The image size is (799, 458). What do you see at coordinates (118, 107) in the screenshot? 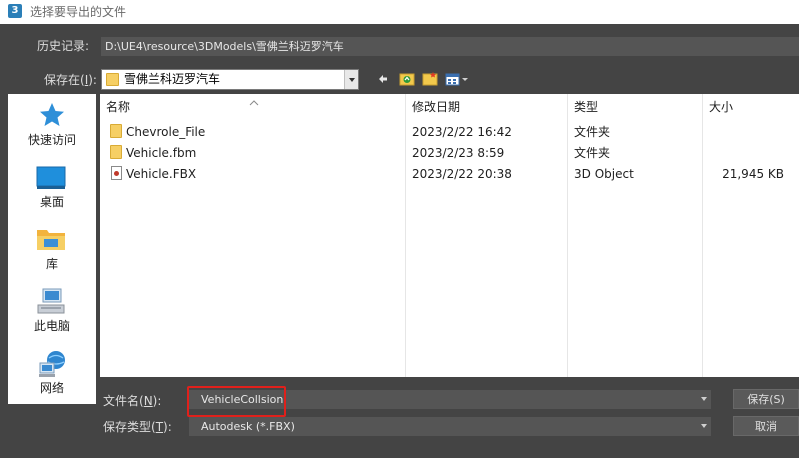
I see `column-header-name: 名称` at bounding box center [118, 107].